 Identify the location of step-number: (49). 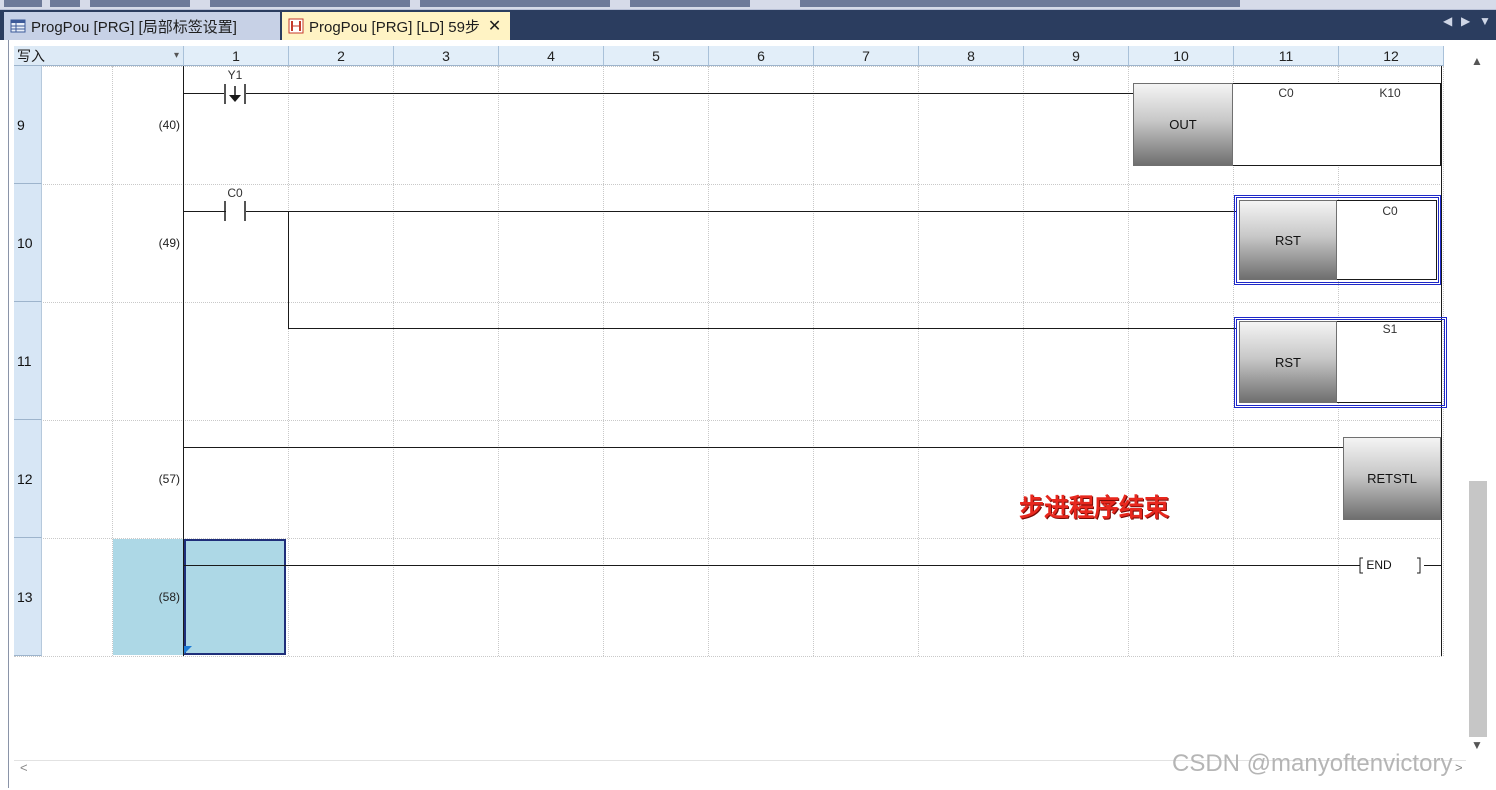
(169, 243).